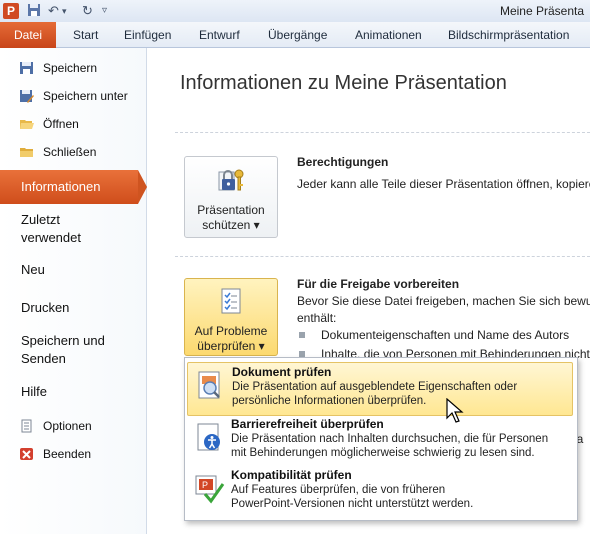  Describe the element at coordinates (67, 454) in the screenshot. I see `nav-exit-label: Beenden` at that location.